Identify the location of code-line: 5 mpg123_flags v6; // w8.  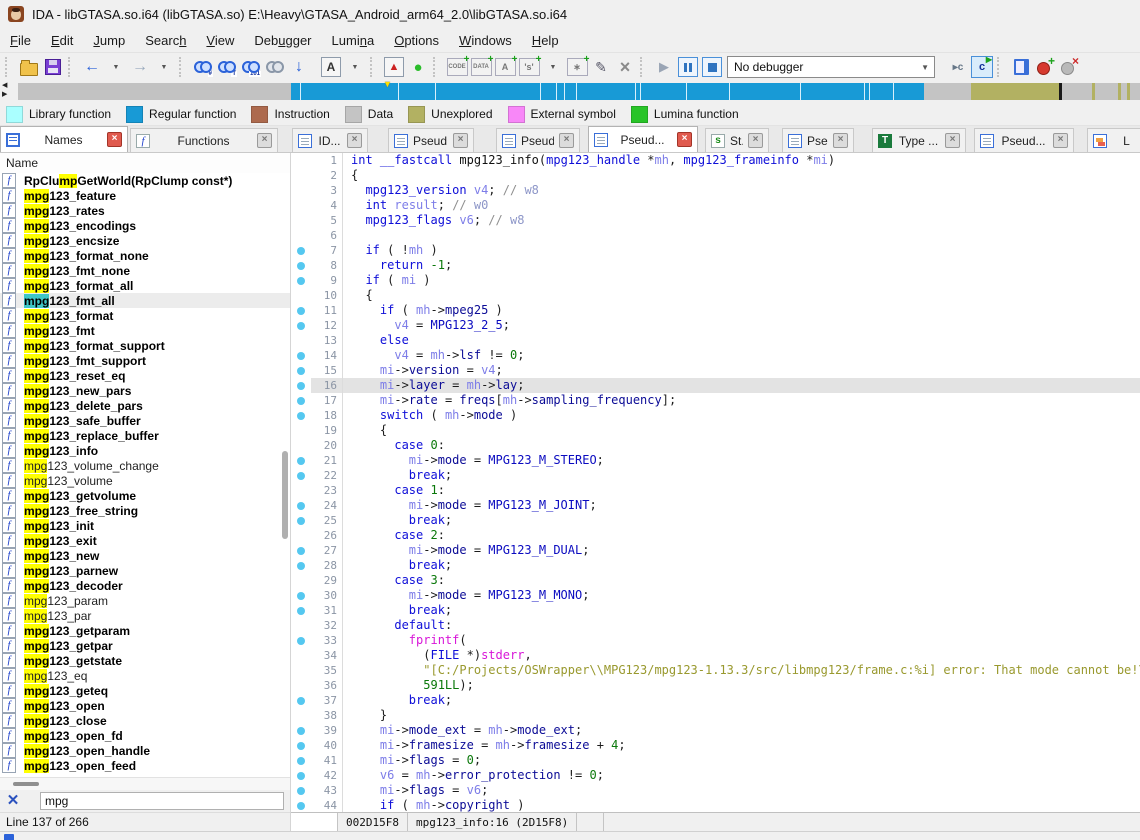
(715, 220).